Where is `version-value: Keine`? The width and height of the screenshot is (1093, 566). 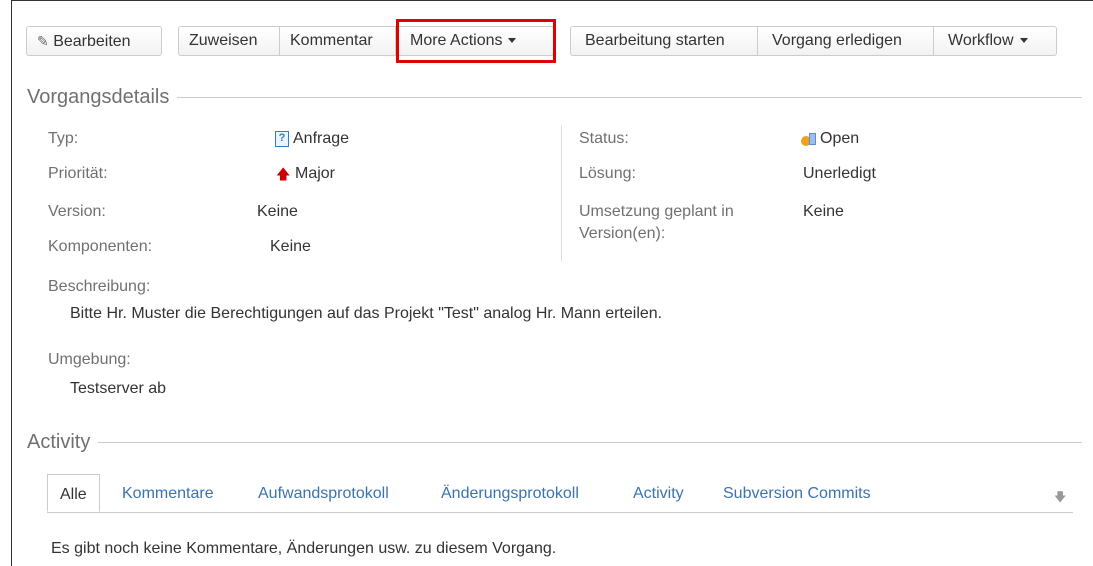
version-value: Keine is located at coordinates (277, 211).